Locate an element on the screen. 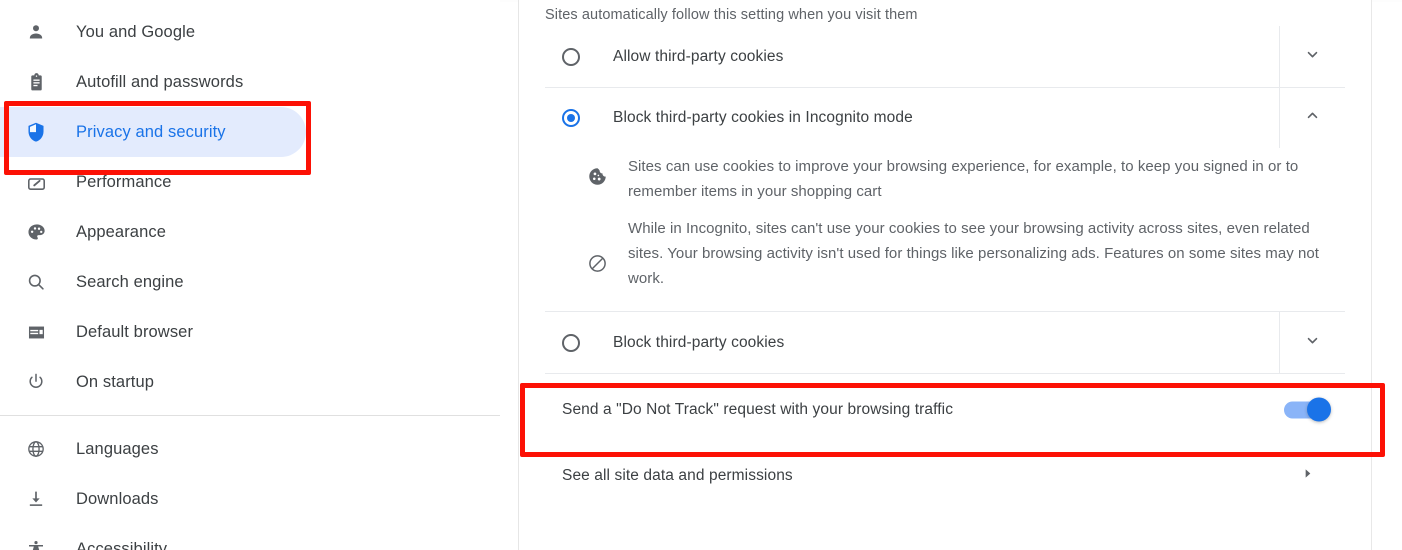 The height and width of the screenshot is (550, 1402). expand-allow-third-party-cookies is located at coordinates (1312, 56).